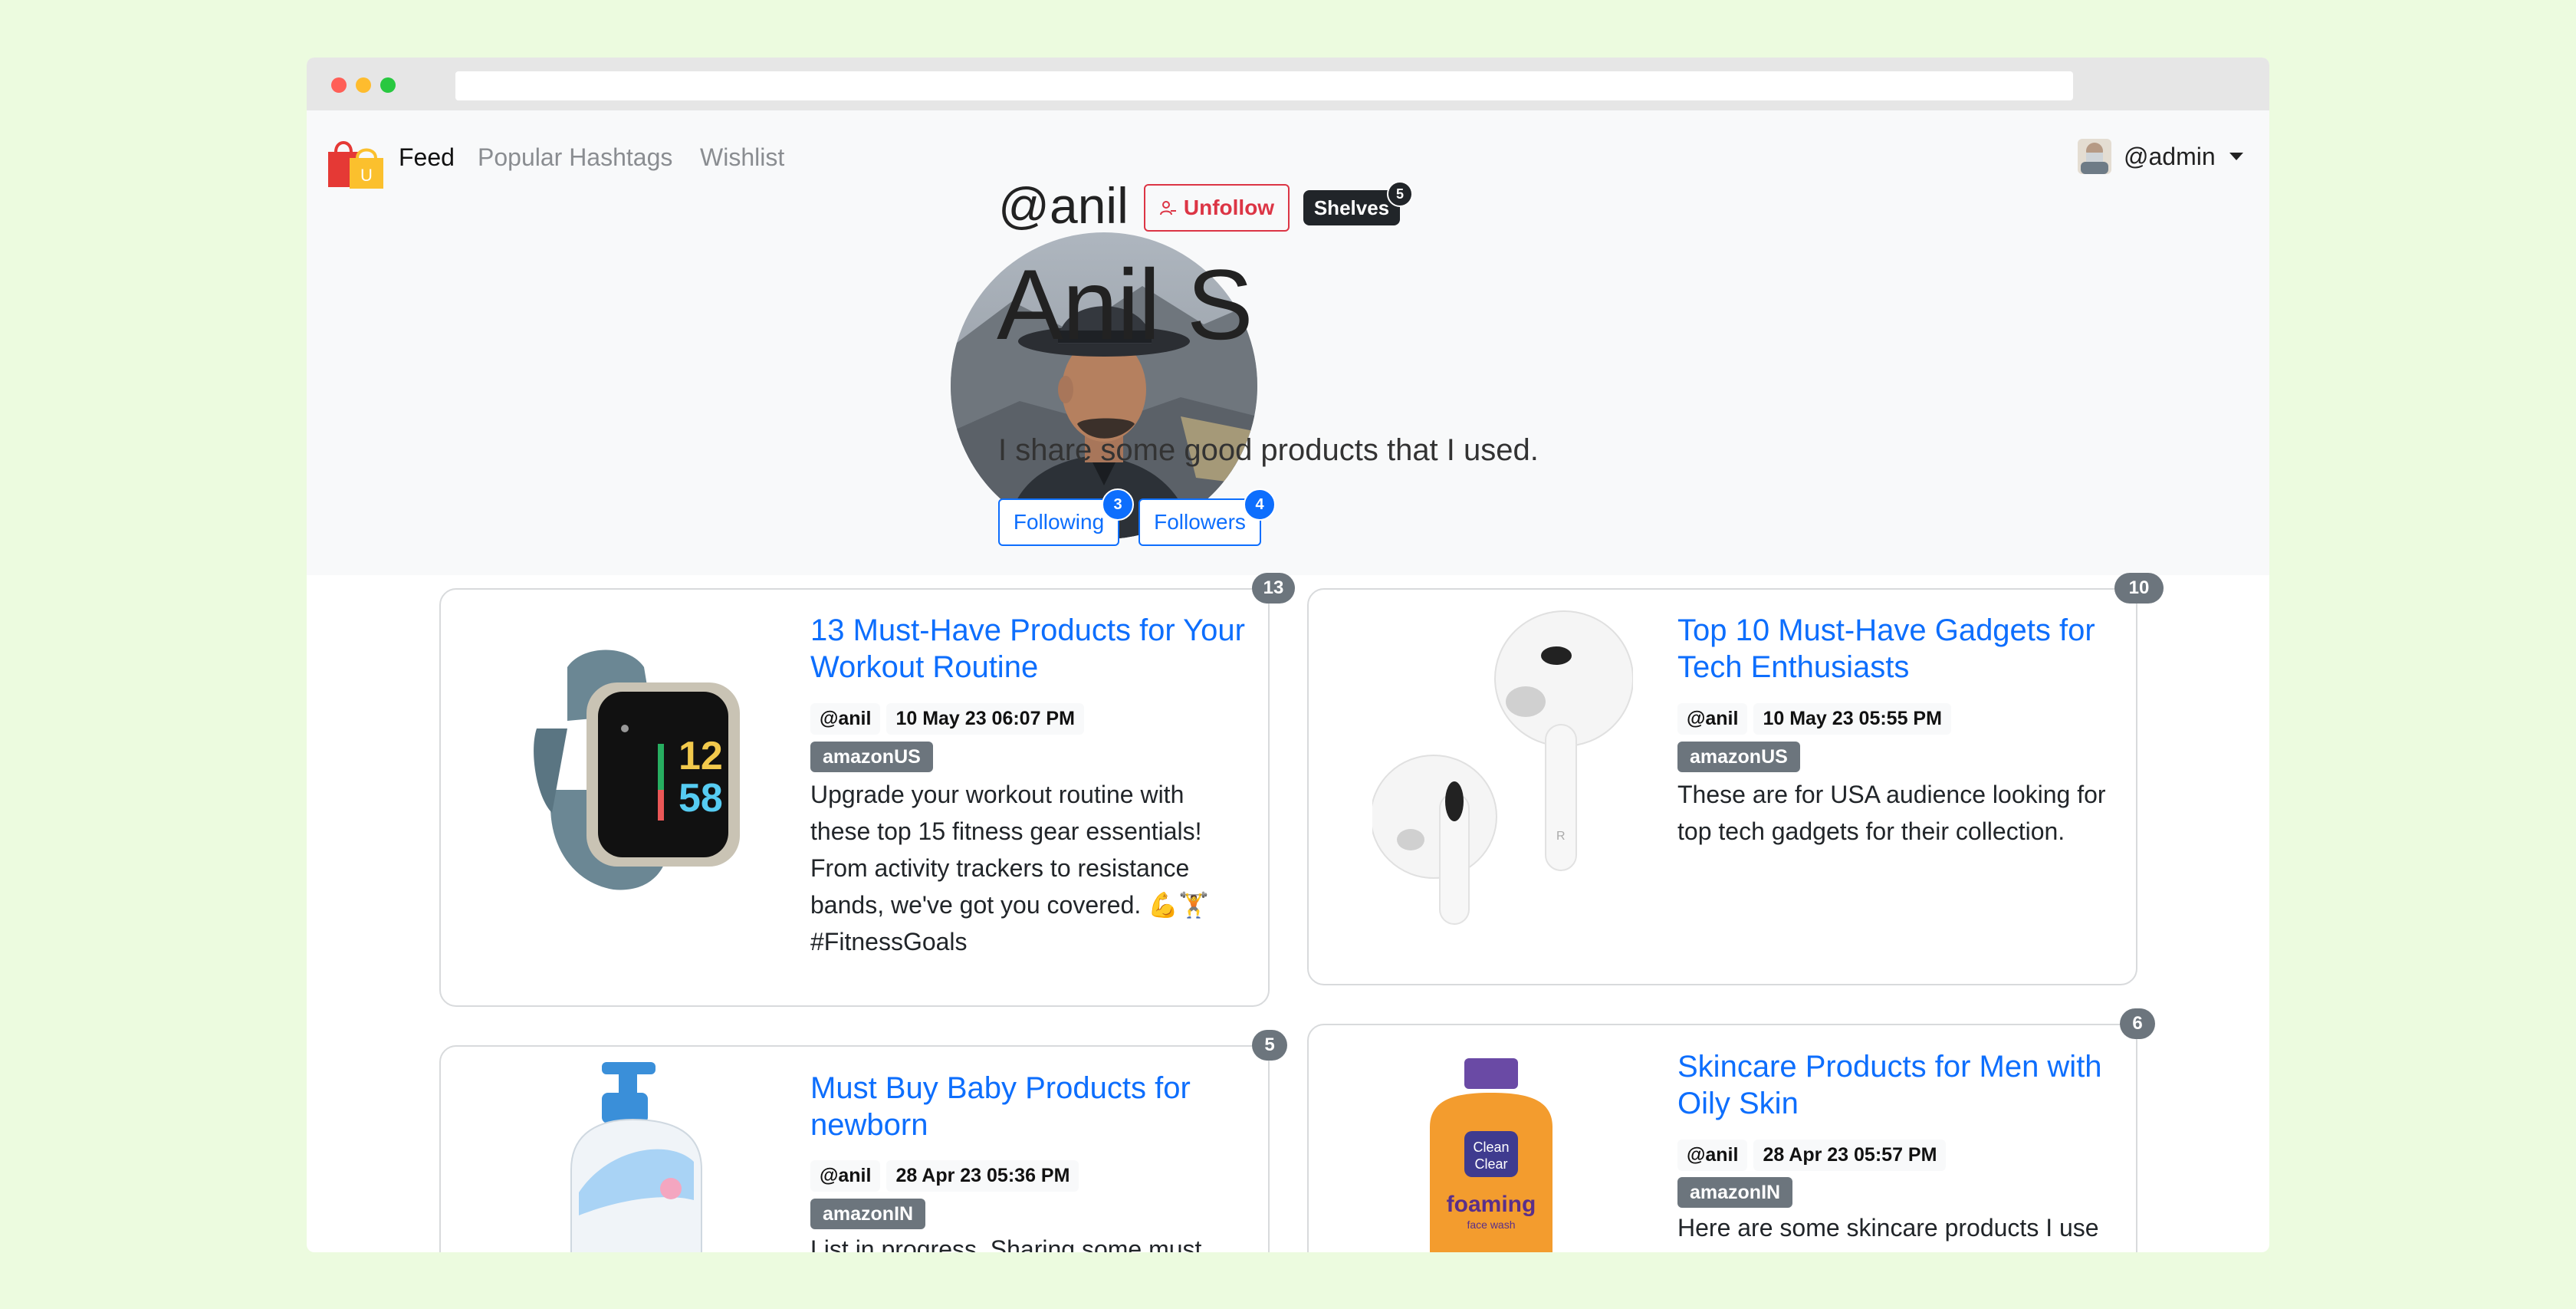 The image size is (2576, 1309). Describe the element at coordinates (1503, 767) in the screenshot. I see `earbuds-image: R` at that location.